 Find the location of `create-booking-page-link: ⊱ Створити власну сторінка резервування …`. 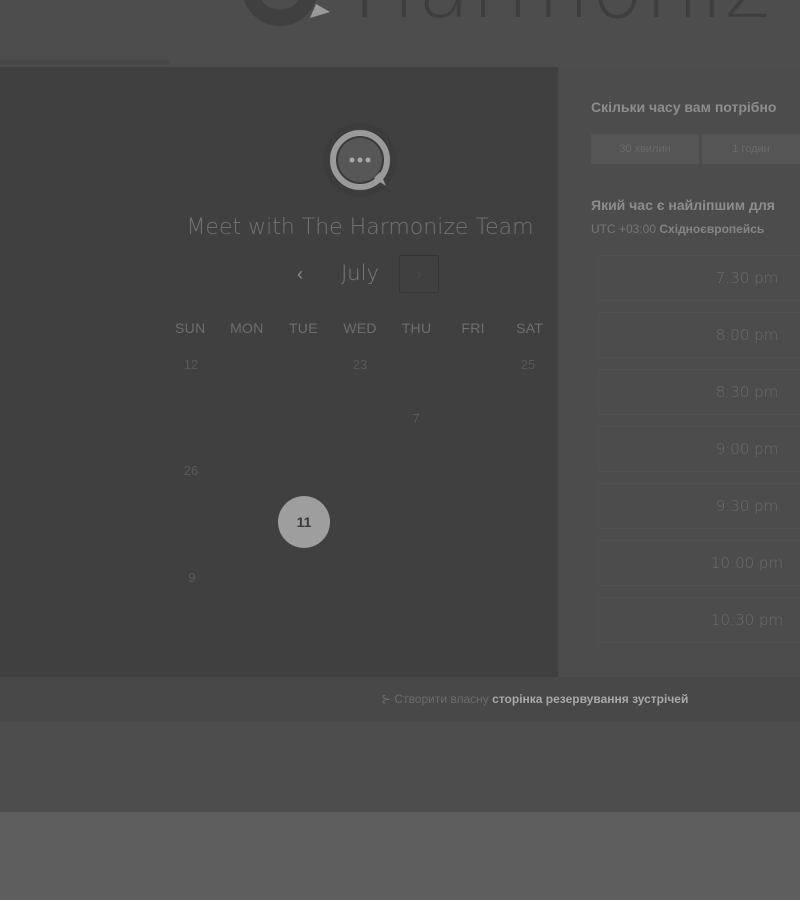

create-booking-page-link: ⊱ Створити власну сторінка резервування … is located at coordinates (534, 699).